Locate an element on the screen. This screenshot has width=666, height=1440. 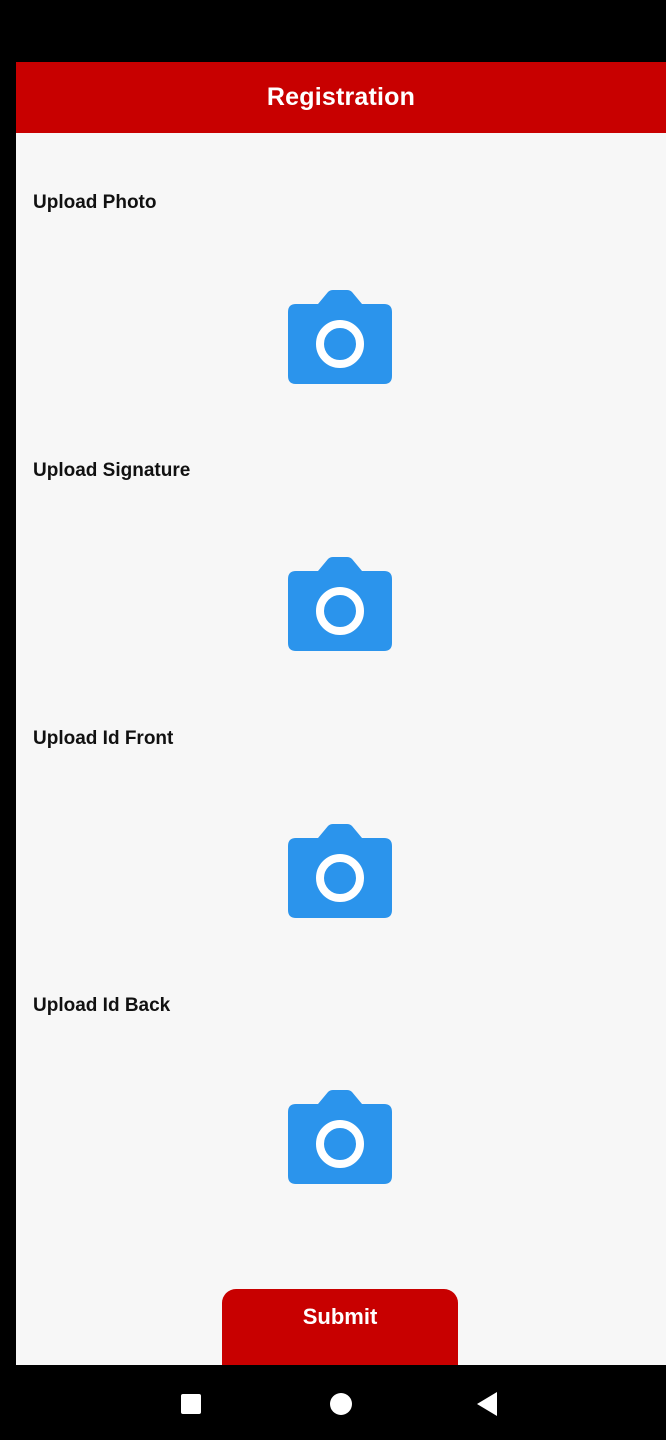
system-nav-bar is located at coordinates (333, 1402).